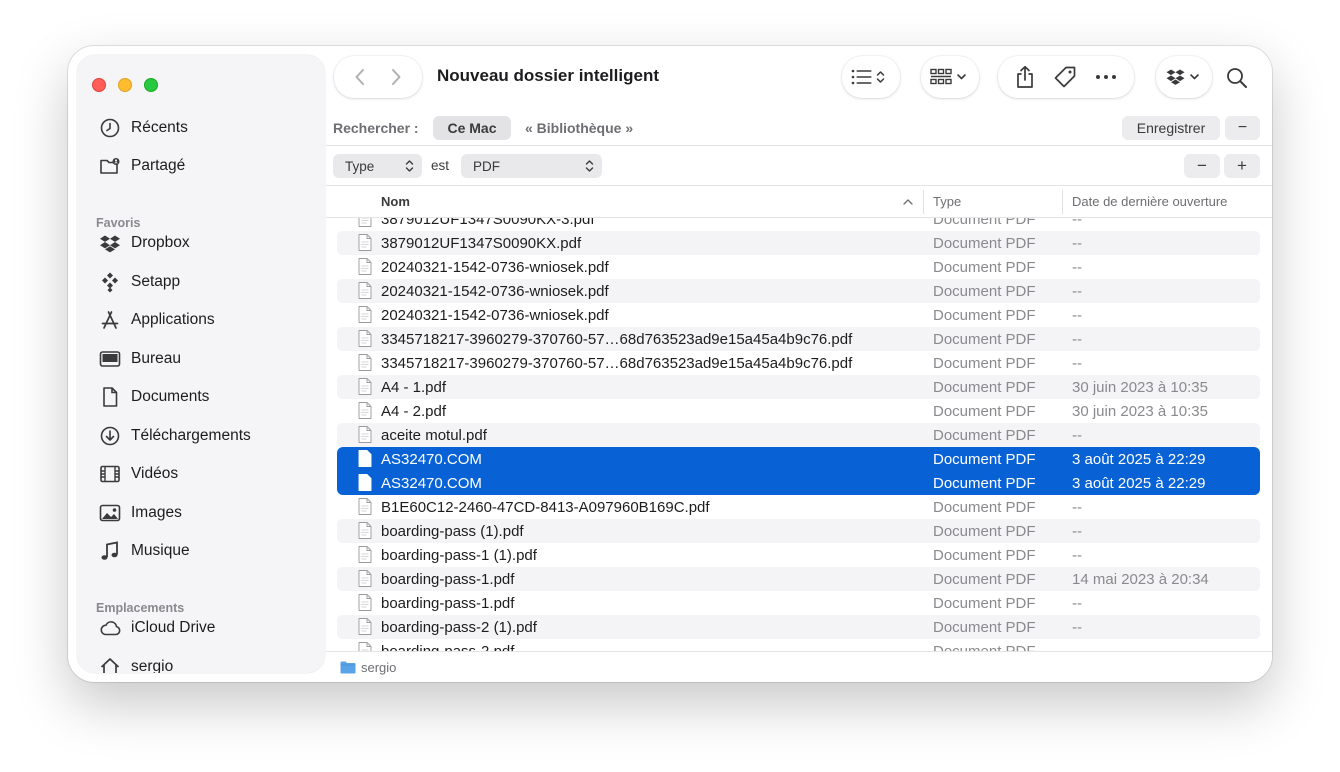 The image size is (1340, 772). Describe the element at coordinates (908, 202) in the screenshot. I see `sort-ascending-icon` at that location.